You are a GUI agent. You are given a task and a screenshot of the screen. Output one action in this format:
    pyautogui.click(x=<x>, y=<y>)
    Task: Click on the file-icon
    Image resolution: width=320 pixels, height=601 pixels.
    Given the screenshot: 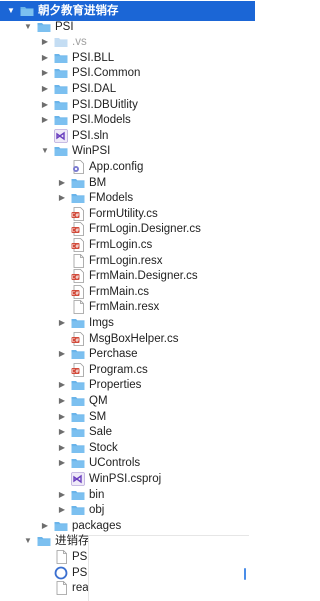 What is the action you would take?
    pyautogui.click(x=61, y=588)
    